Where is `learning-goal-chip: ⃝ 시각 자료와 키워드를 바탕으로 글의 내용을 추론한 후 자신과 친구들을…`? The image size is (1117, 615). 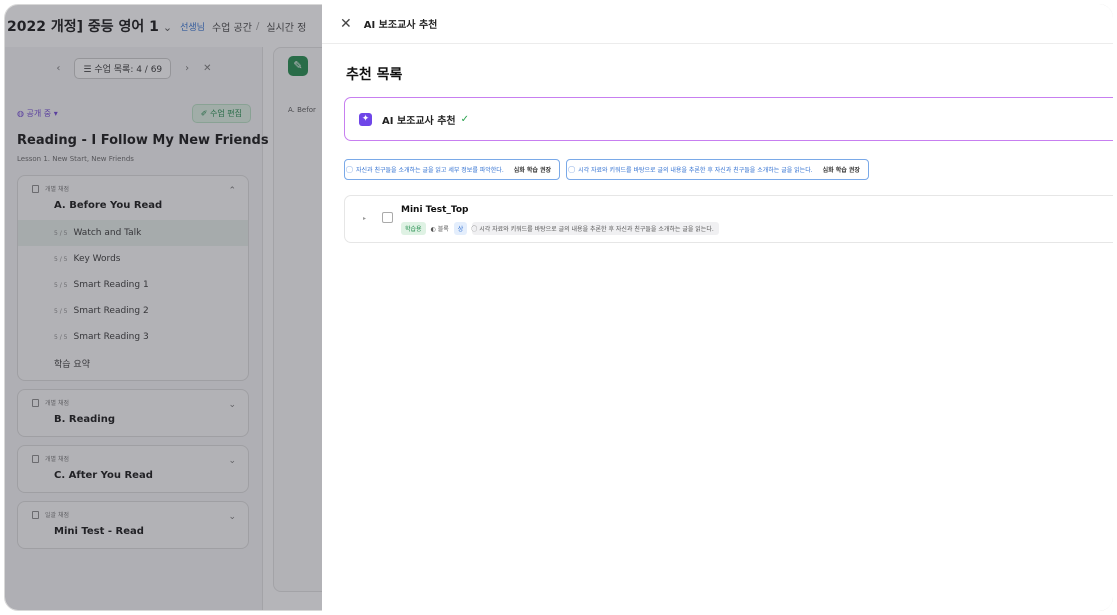
learning-goal-chip: ⃝ 시각 자료와 키워드를 바탕으로 글의 내용을 추론한 후 자신과 친구들을… is located at coordinates (717, 169).